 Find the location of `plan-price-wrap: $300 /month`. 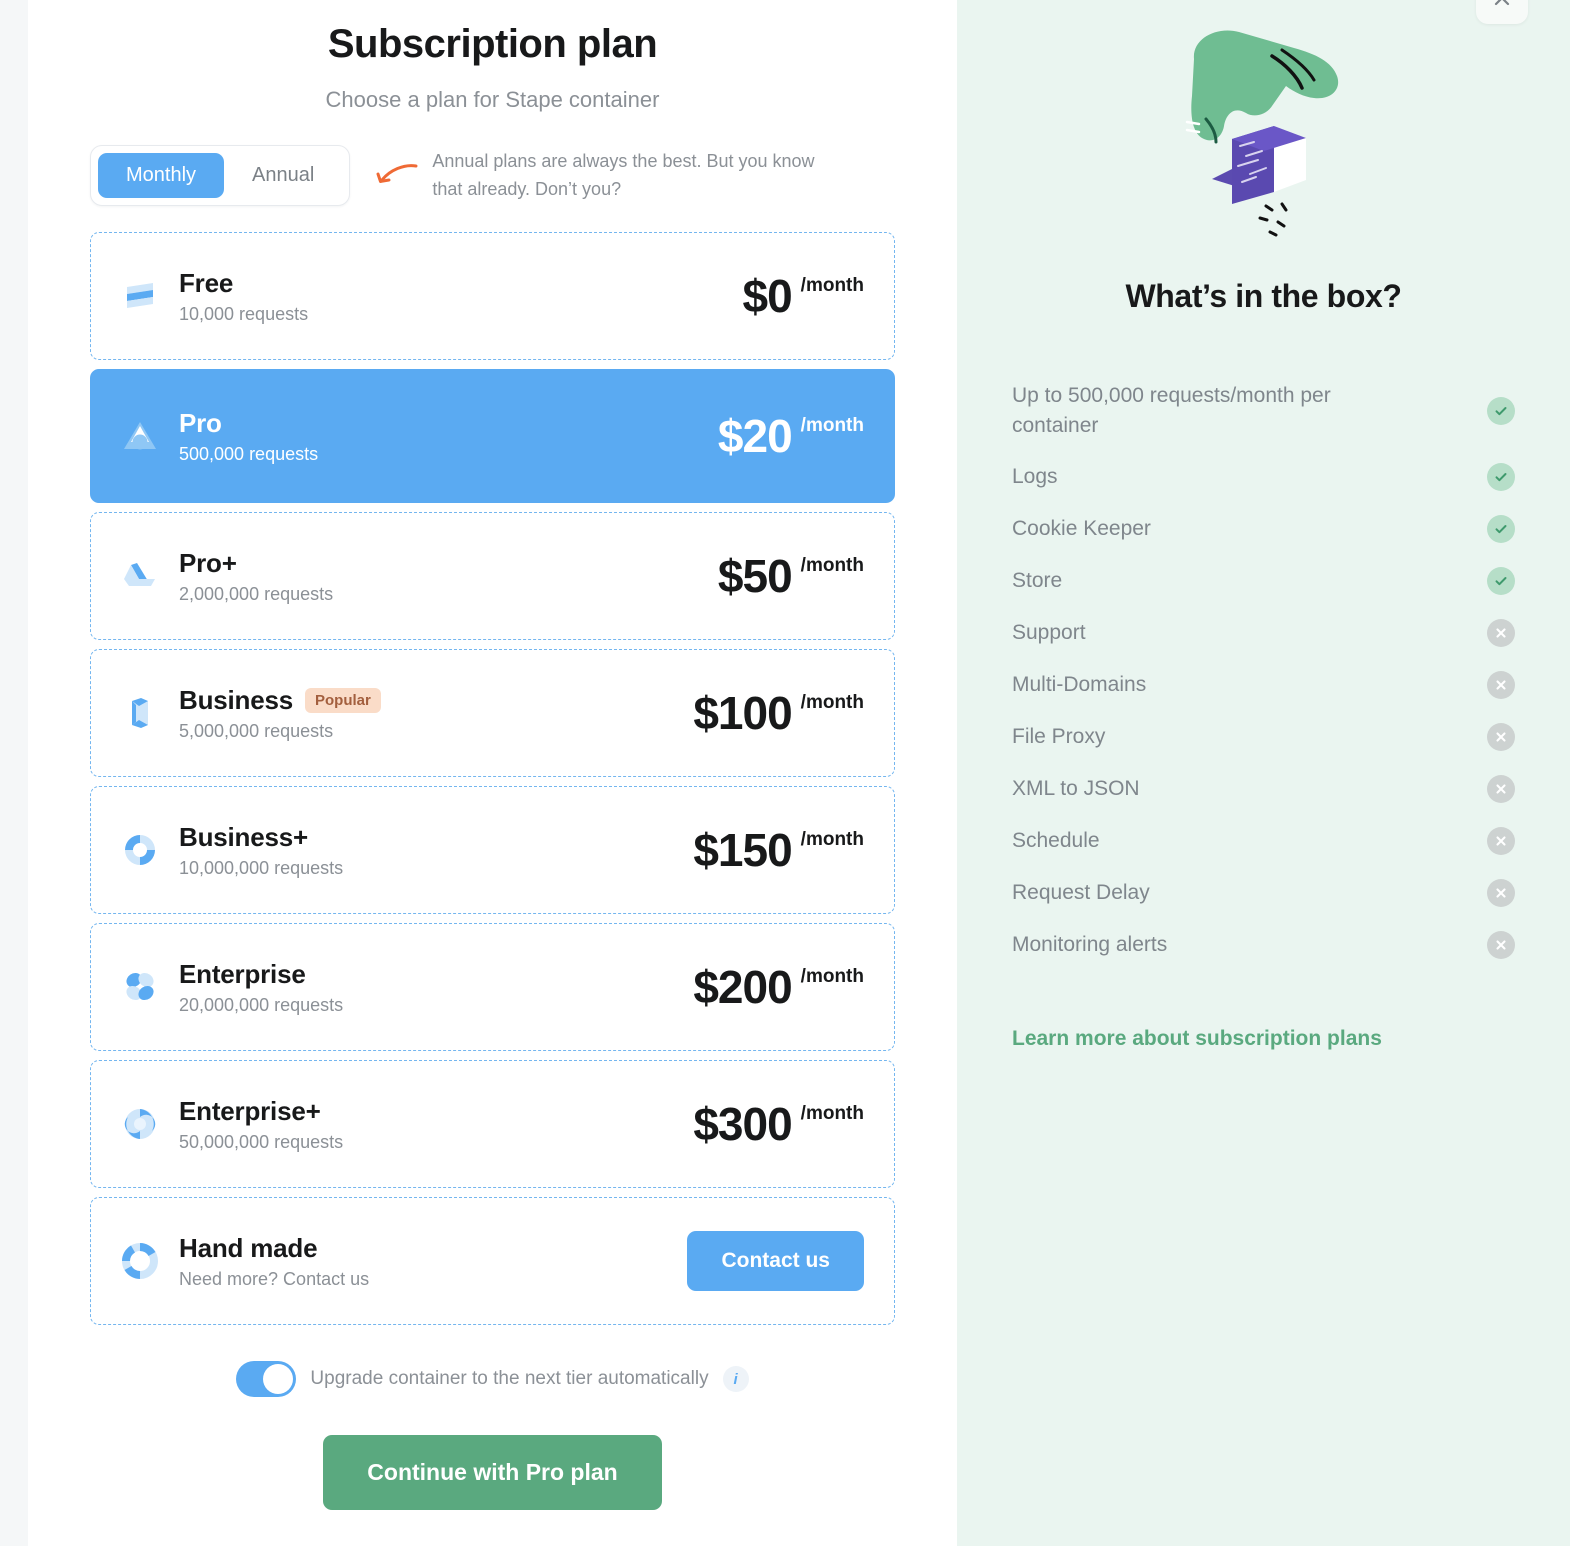

plan-price-wrap: $300 /month is located at coordinates (778, 1124).